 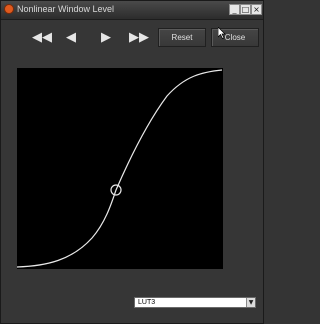 I want to click on lut-select-value: LUT3, so click(x=147, y=302).